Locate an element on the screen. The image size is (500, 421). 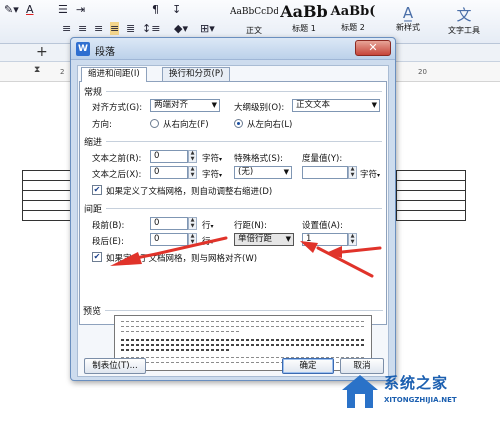
space-after-stepper: ▲ ▼ is located at coordinates (192, 239).